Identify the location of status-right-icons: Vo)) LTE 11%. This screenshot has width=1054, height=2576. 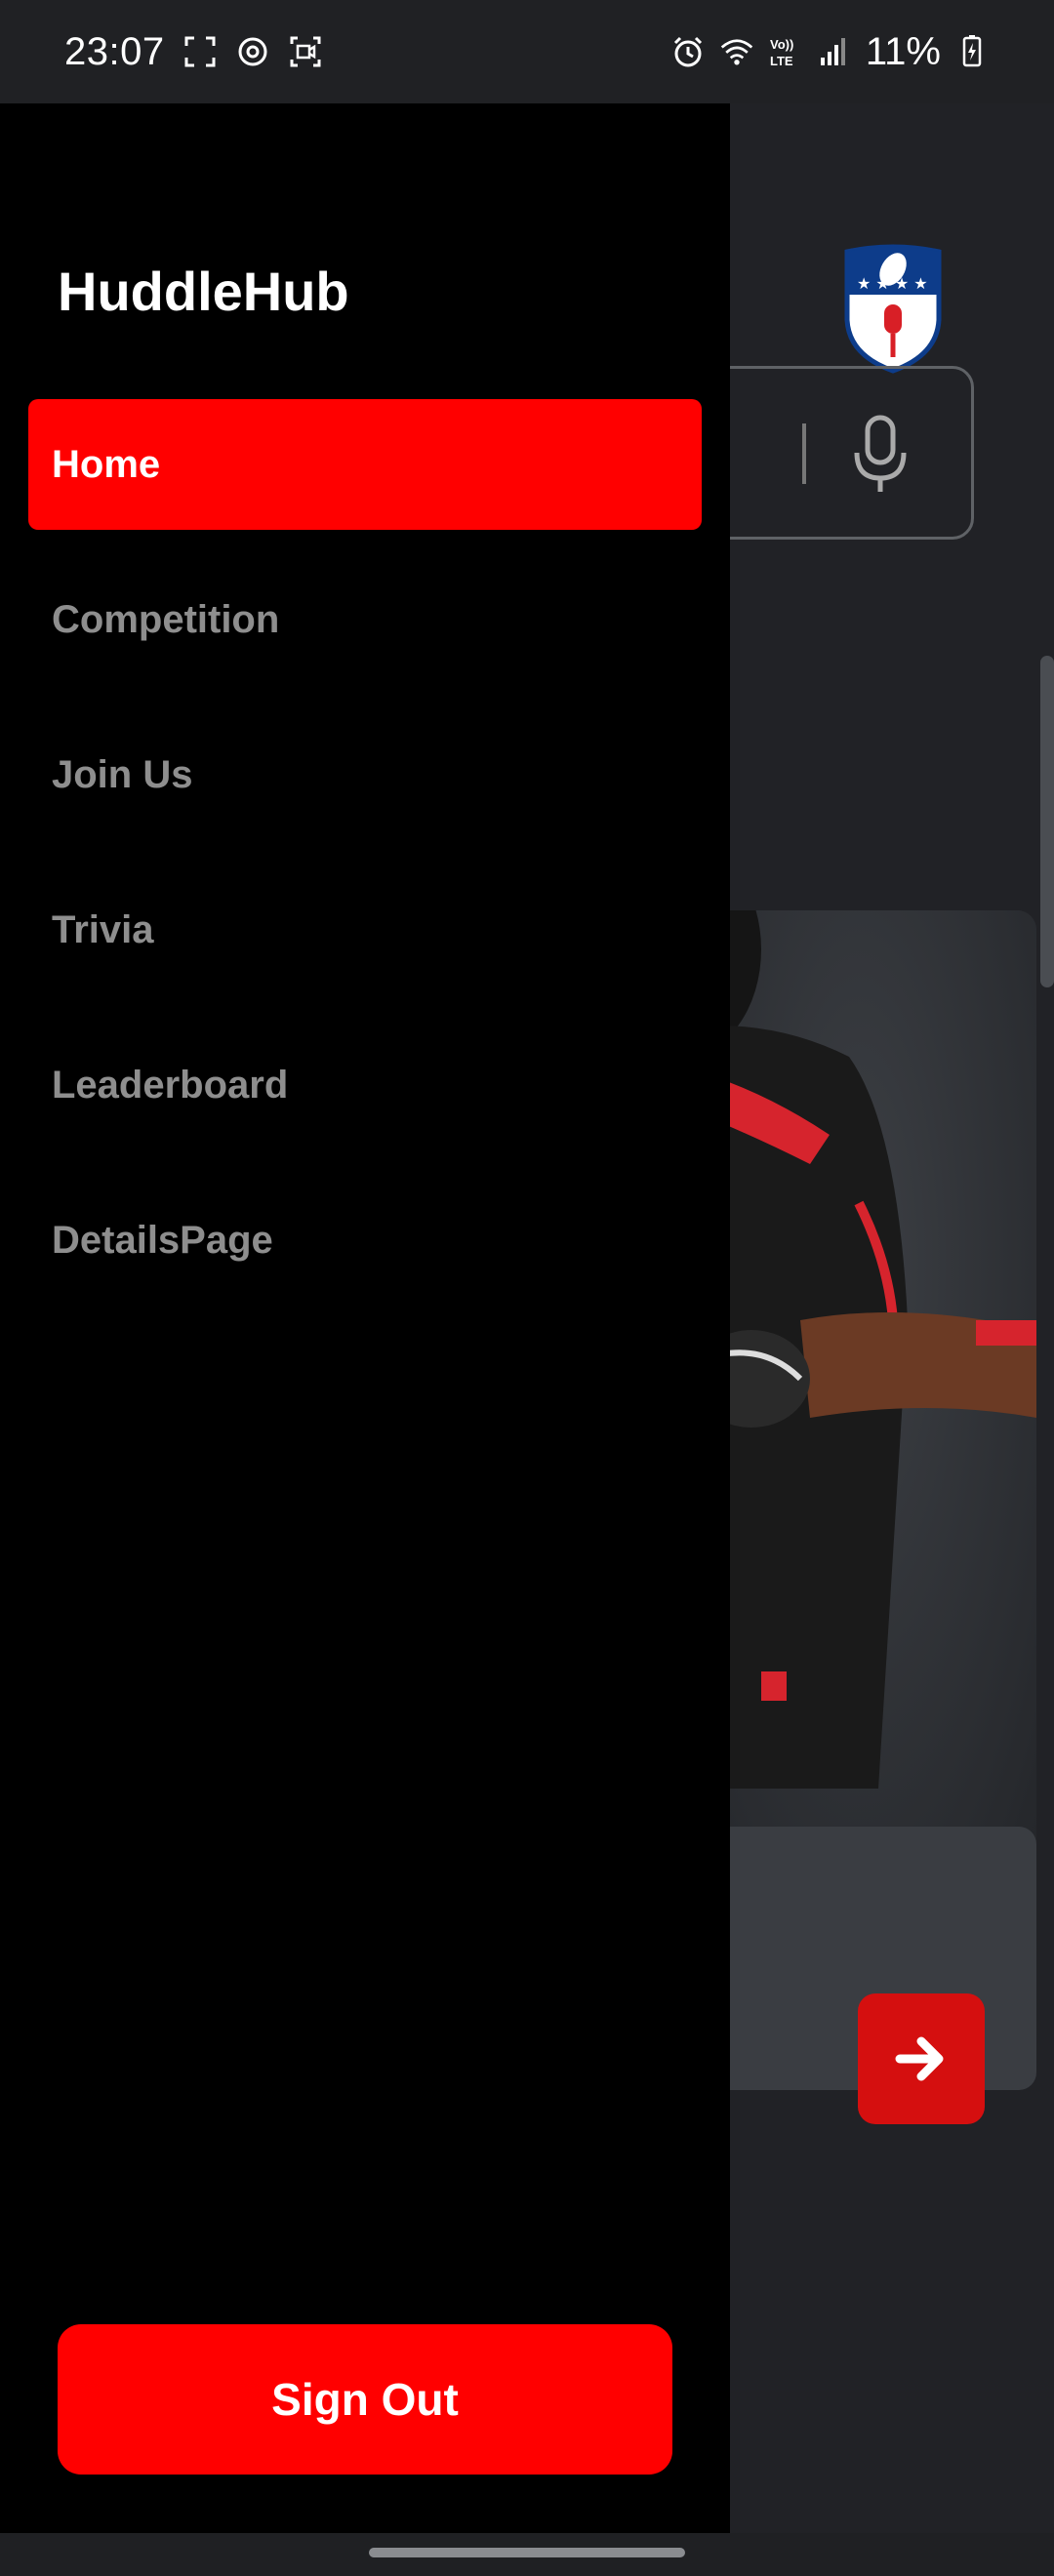
(830, 52).